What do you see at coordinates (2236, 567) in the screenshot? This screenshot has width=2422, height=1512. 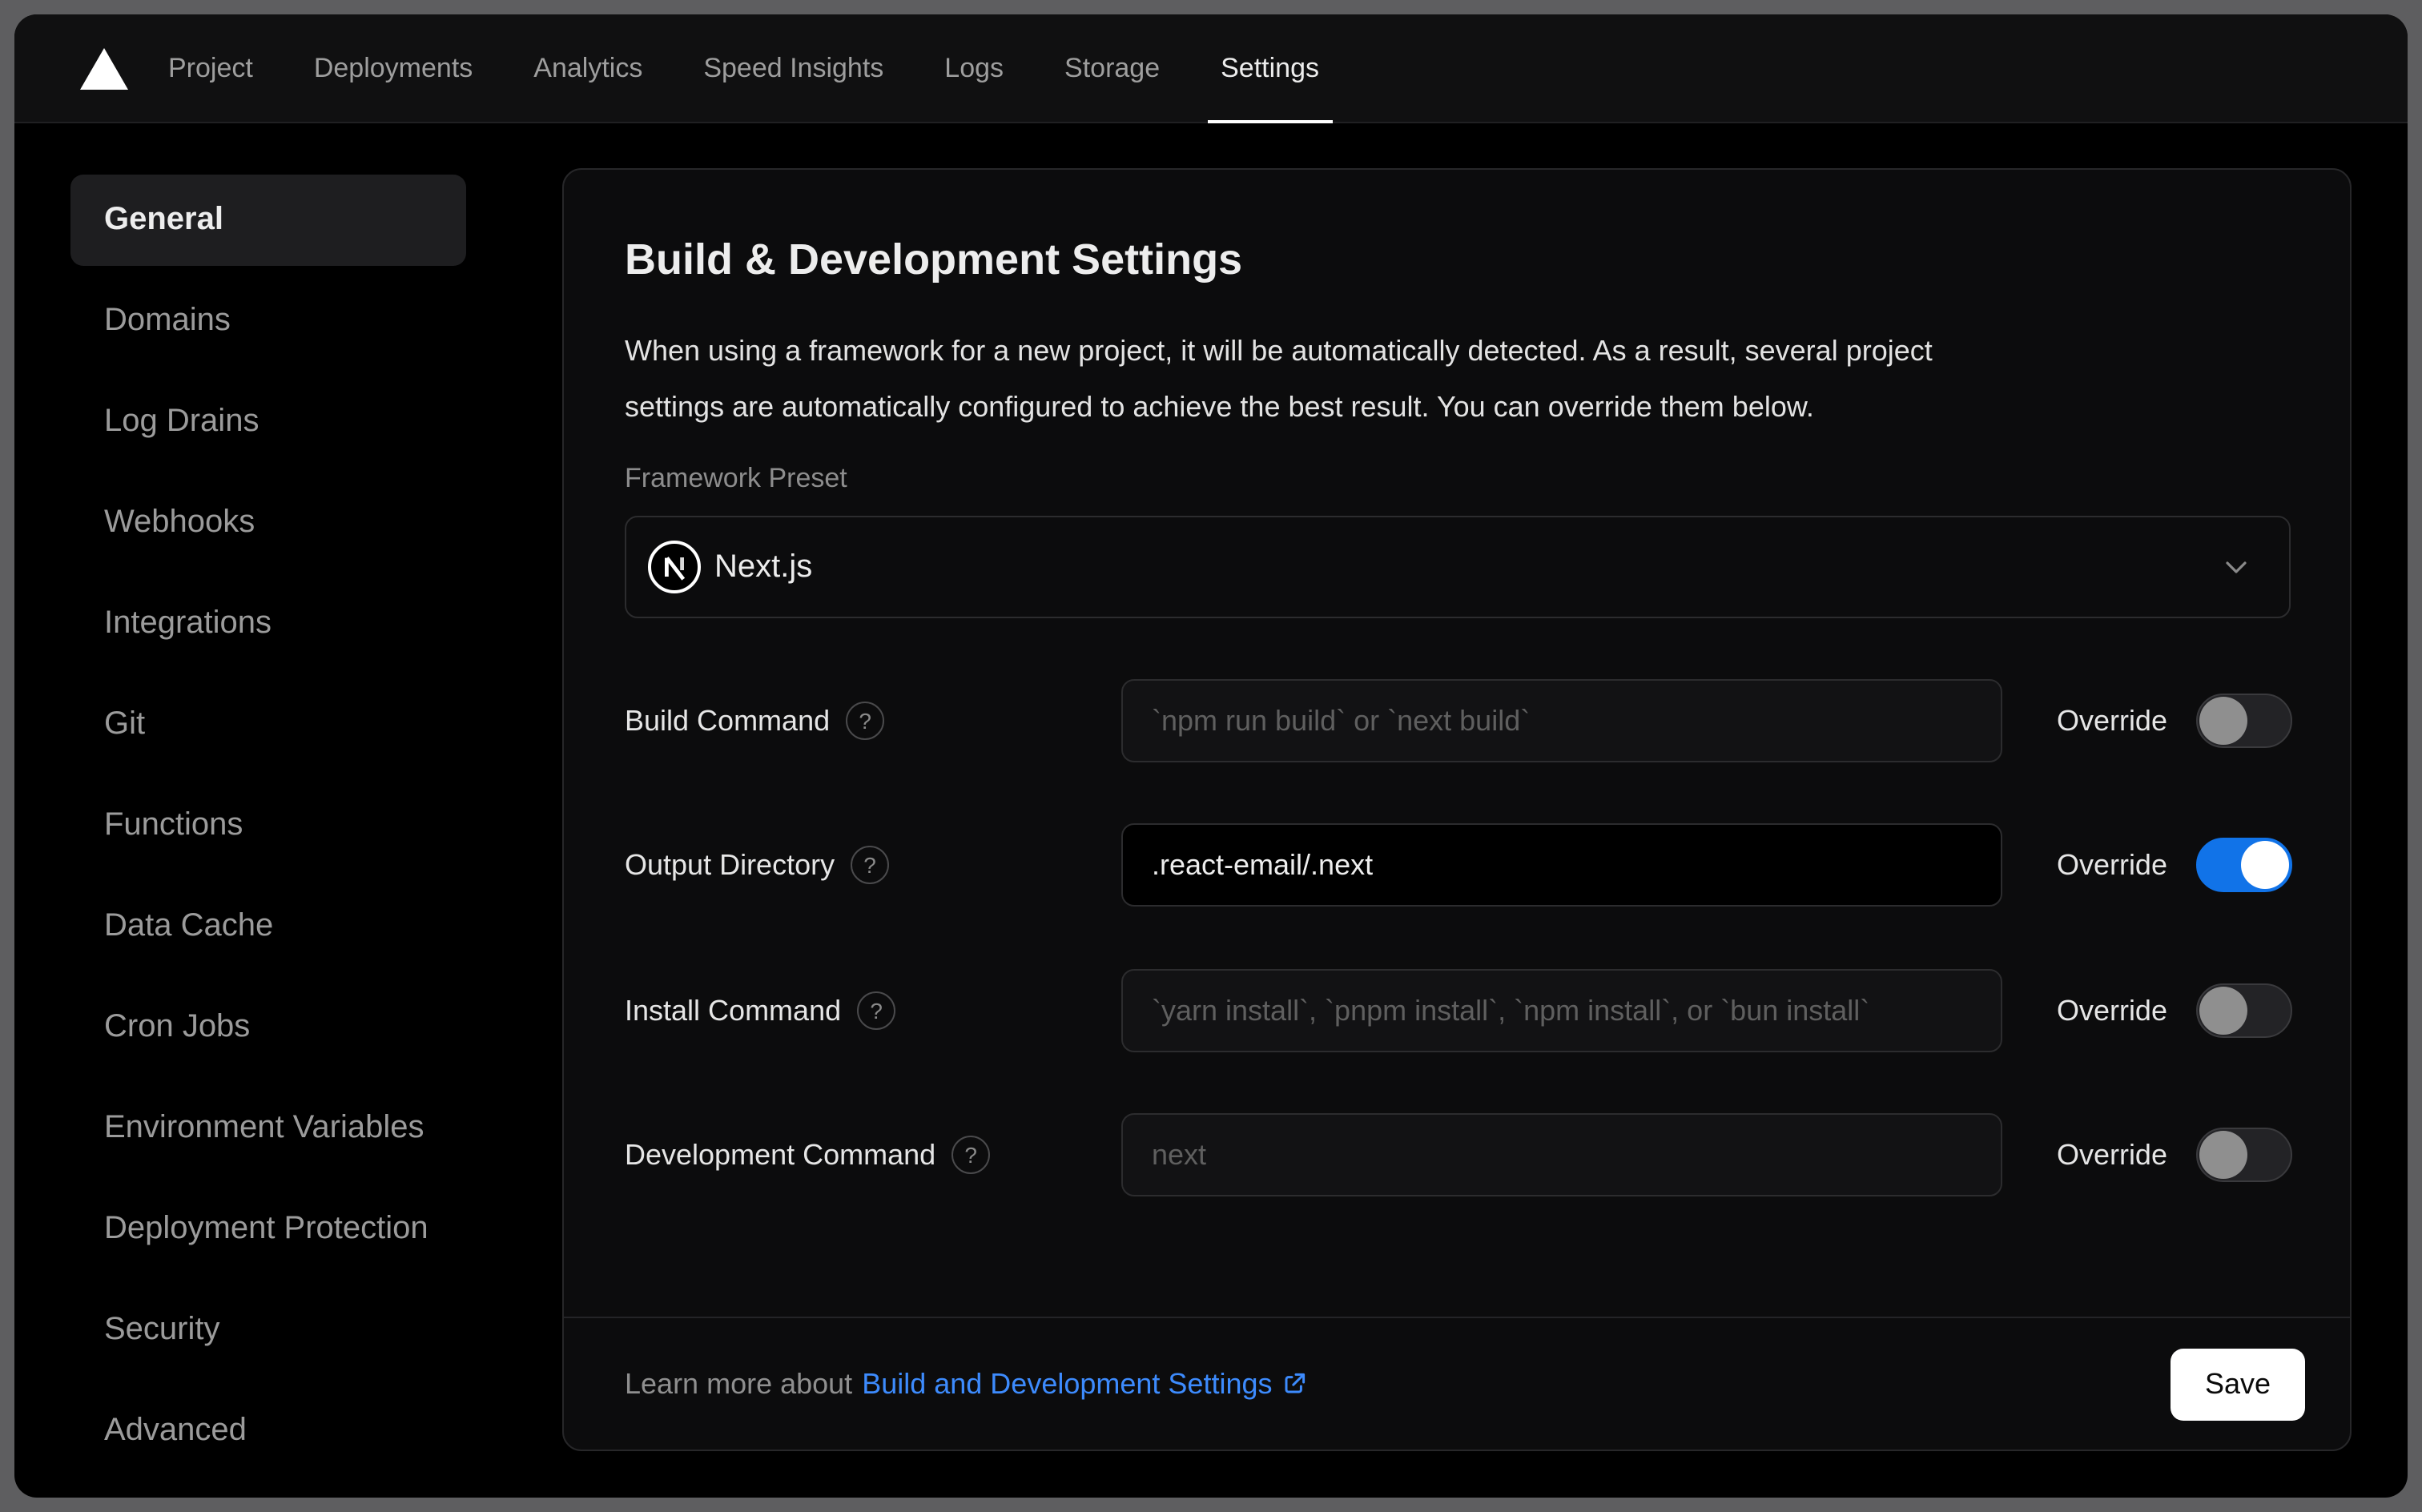 I see `chevron-down-icon` at bounding box center [2236, 567].